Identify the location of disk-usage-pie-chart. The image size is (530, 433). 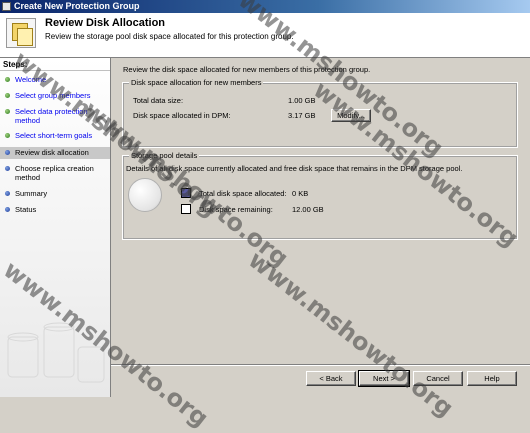
(145, 195).